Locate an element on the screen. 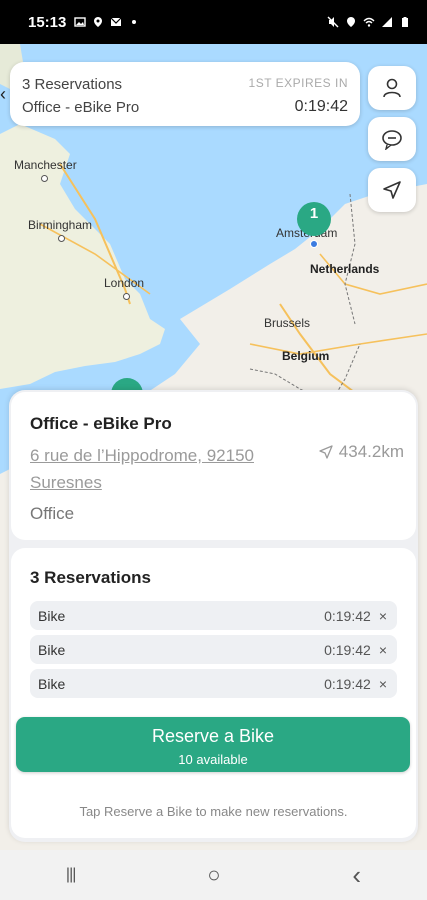 The width and height of the screenshot is (427, 900). battery-icon is located at coordinates (405, 22).